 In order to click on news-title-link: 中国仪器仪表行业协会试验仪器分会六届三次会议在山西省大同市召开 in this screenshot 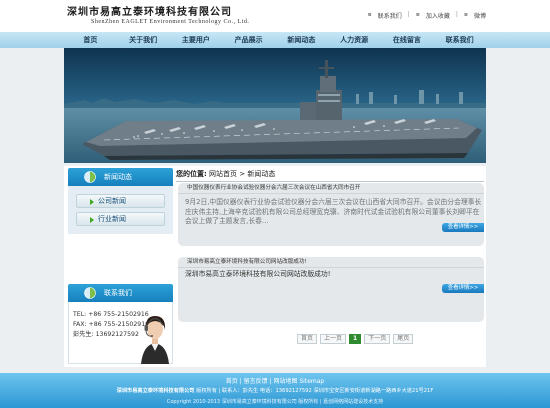, I will do `click(331, 188)`.